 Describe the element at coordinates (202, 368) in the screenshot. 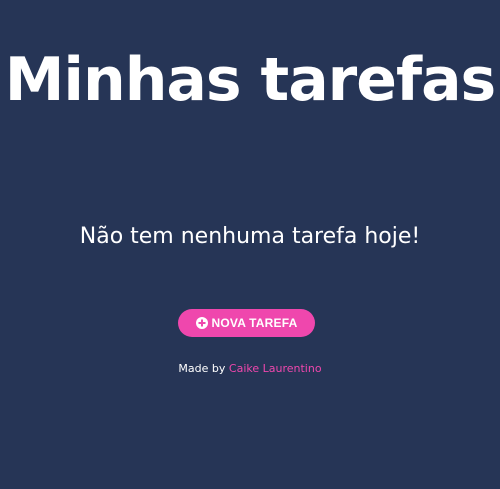

I see `made-by-label: Made by` at that location.